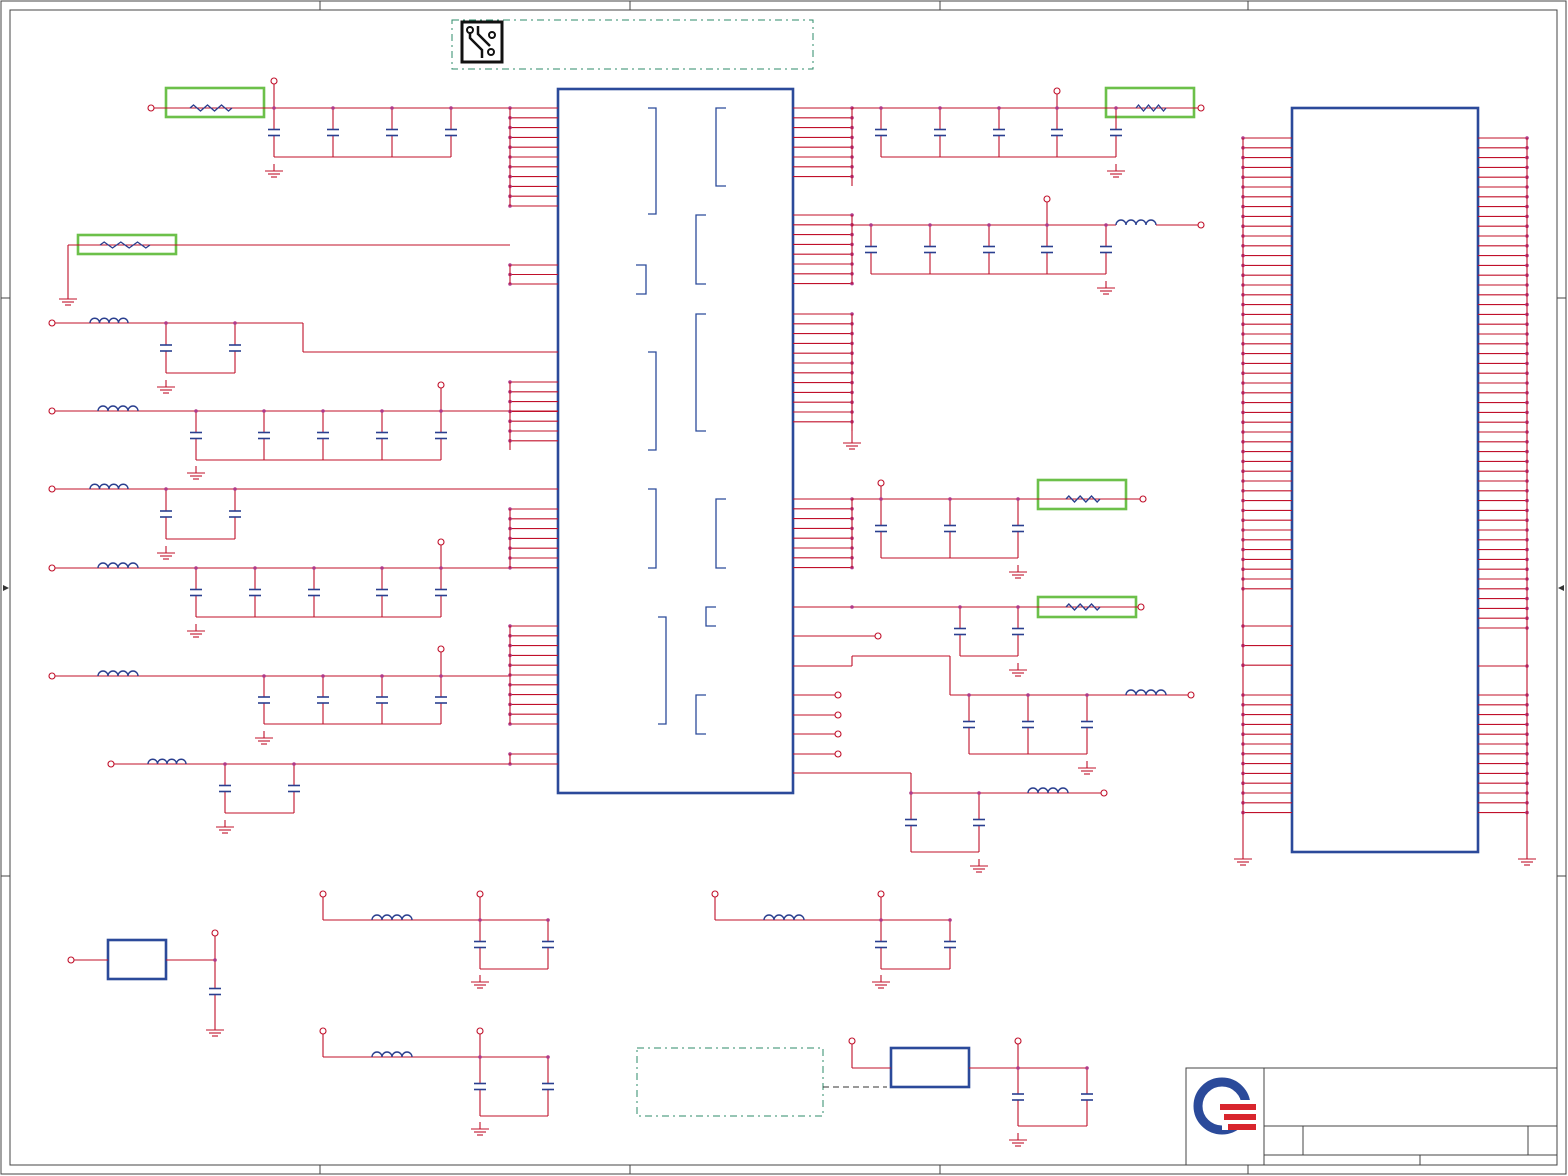 Image resolution: width=1568 pixels, height=1176 pixels. Describe the element at coordinates (1371, 1116) in the screenshot. I see `title-block` at that location.